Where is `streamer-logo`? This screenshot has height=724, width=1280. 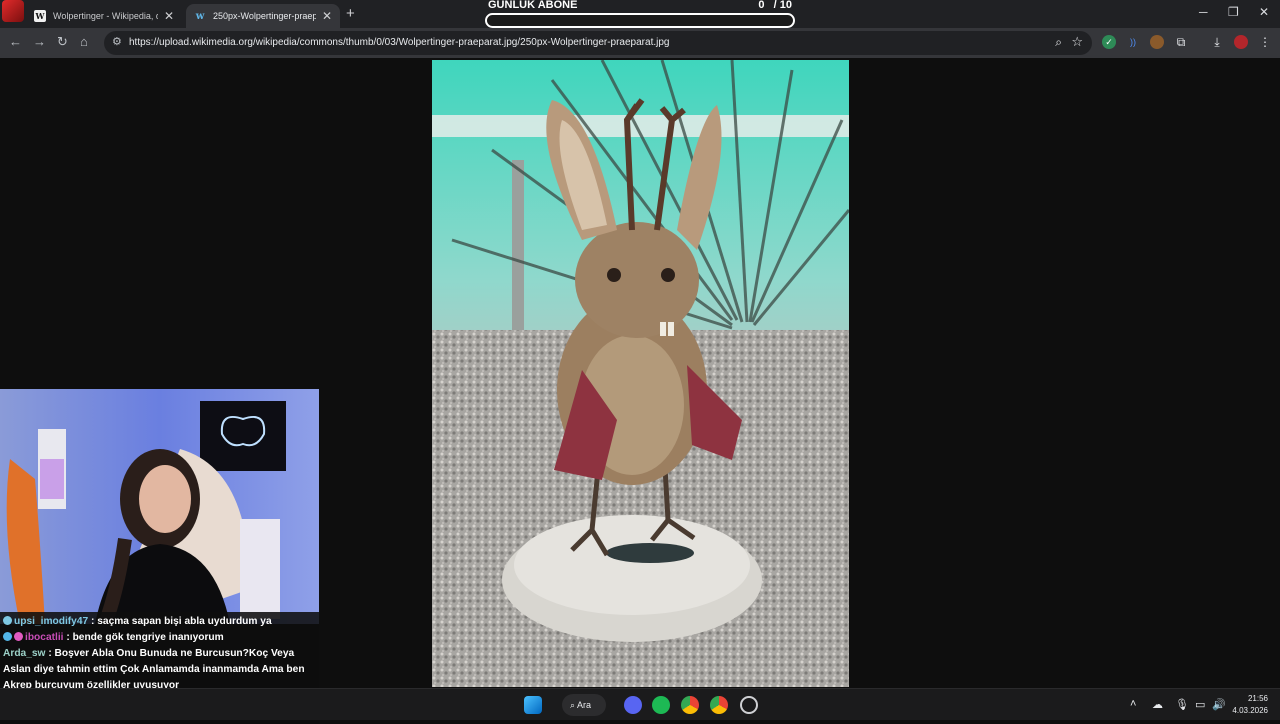 streamer-logo is located at coordinates (13, 11).